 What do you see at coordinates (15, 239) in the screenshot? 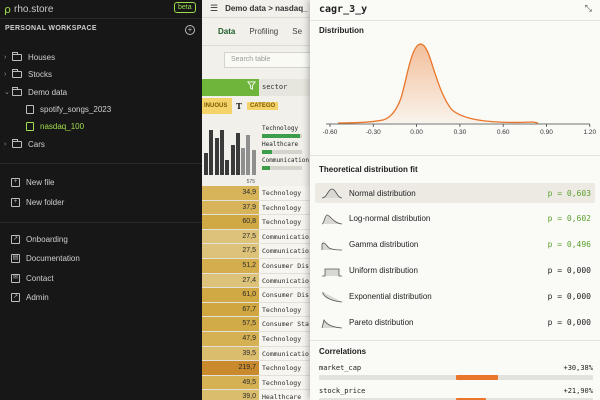
I see `onboarding-icon: ↗` at bounding box center [15, 239].